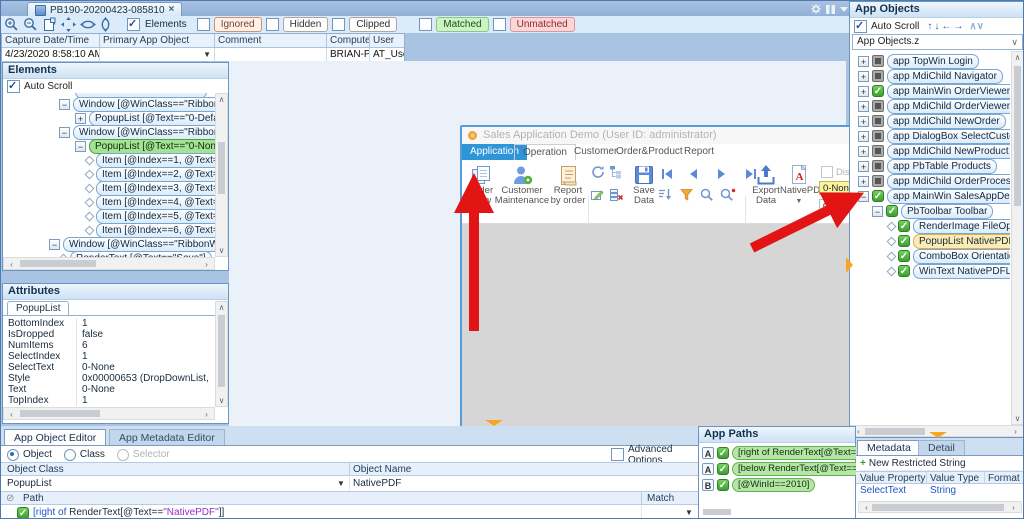 This screenshot has width=1024, height=519. I want to click on element-node: PopupList [@Text=="0-Default"], so click(152, 118).